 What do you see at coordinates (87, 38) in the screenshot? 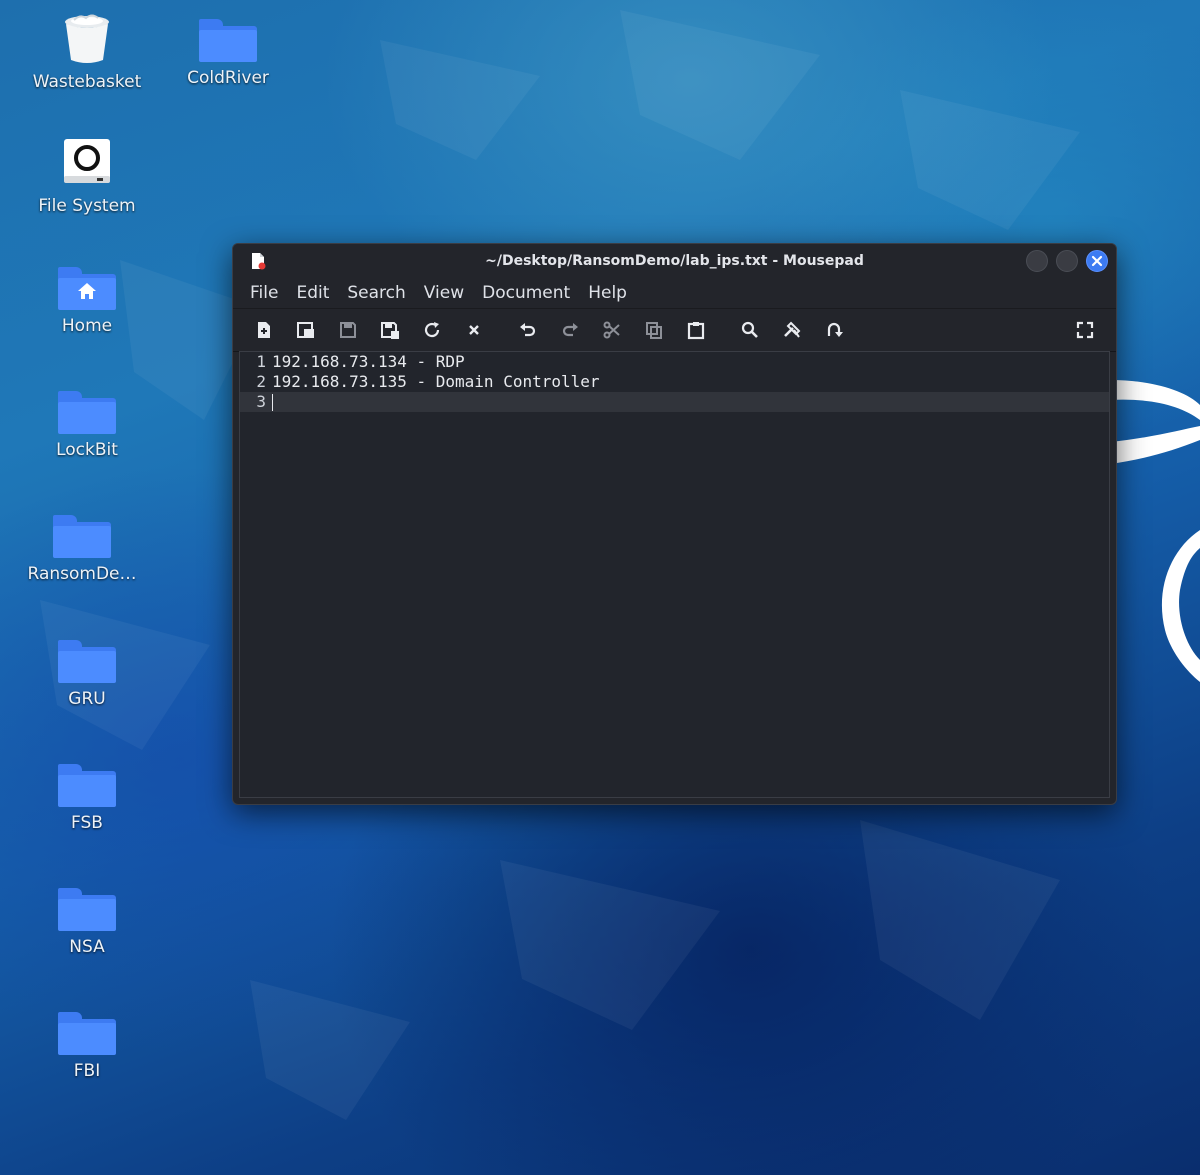
I see `trash-icon` at bounding box center [87, 38].